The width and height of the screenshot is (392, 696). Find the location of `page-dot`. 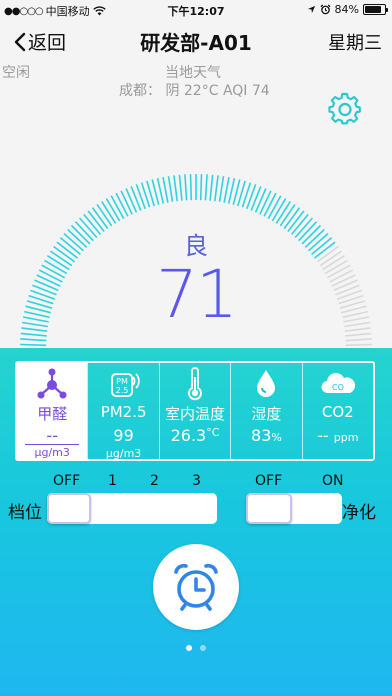

page-dot is located at coordinates (203, 648).